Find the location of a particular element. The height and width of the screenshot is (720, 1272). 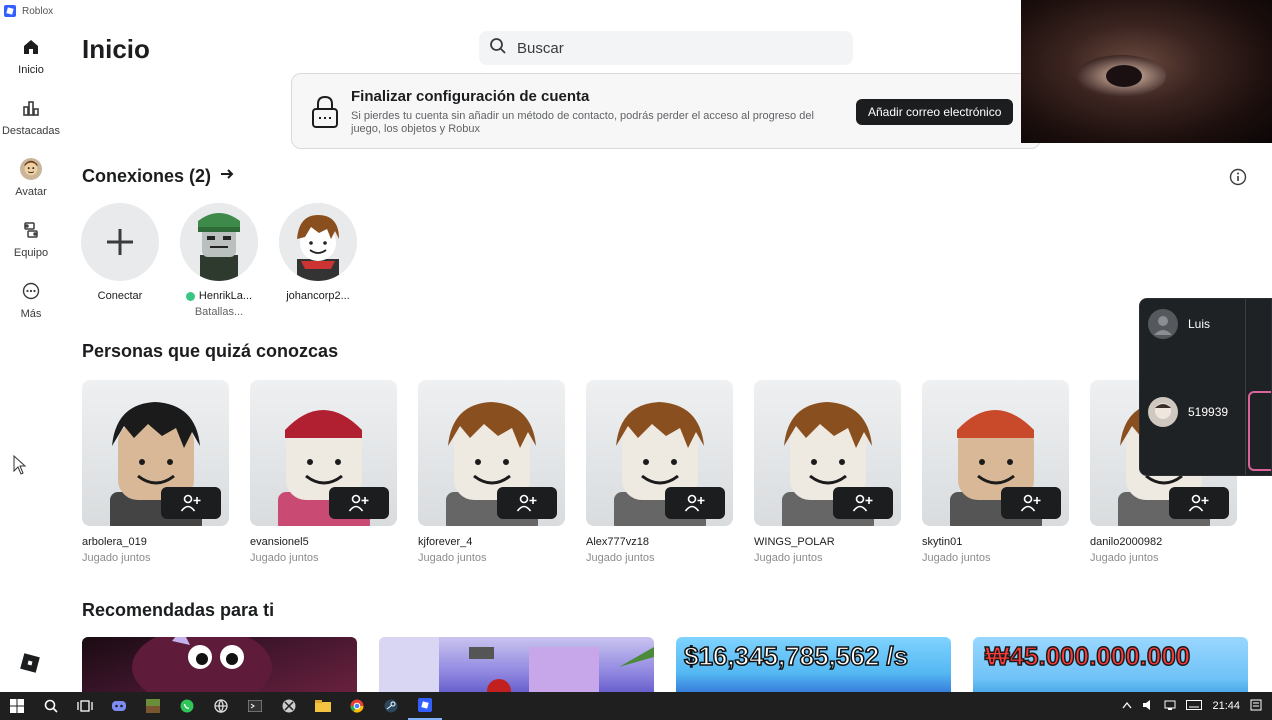

person-card: Alex777vz18 Jugado juntos is located at coordinates (659, 472).